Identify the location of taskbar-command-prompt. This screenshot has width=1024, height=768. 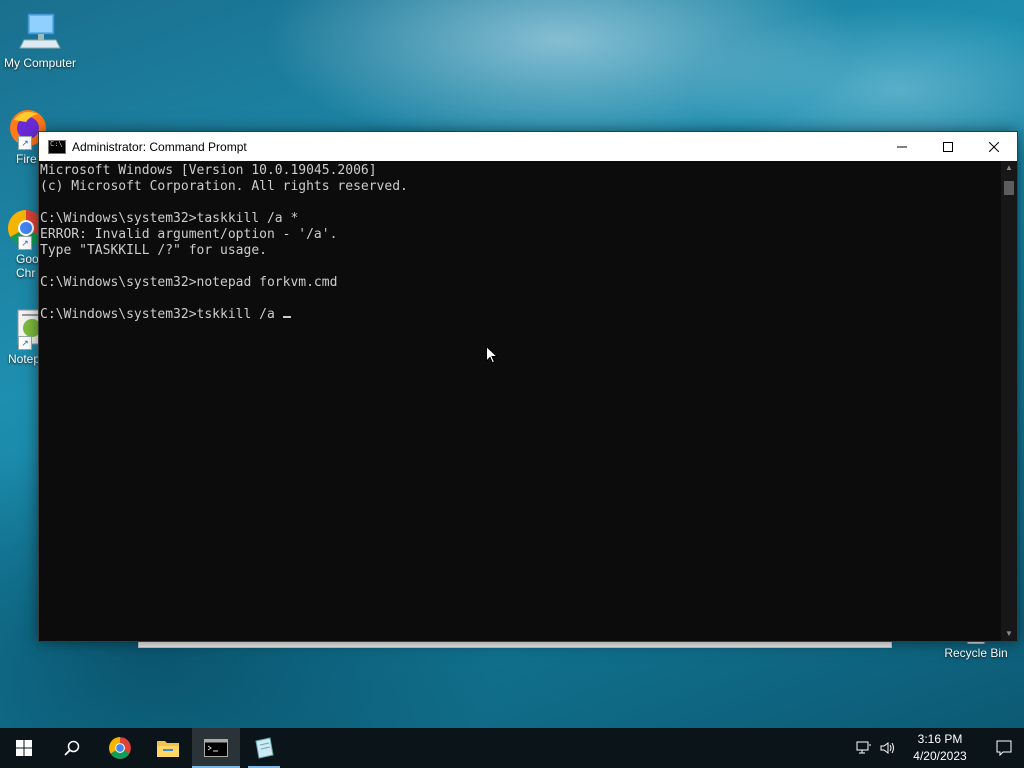
(216, 748).